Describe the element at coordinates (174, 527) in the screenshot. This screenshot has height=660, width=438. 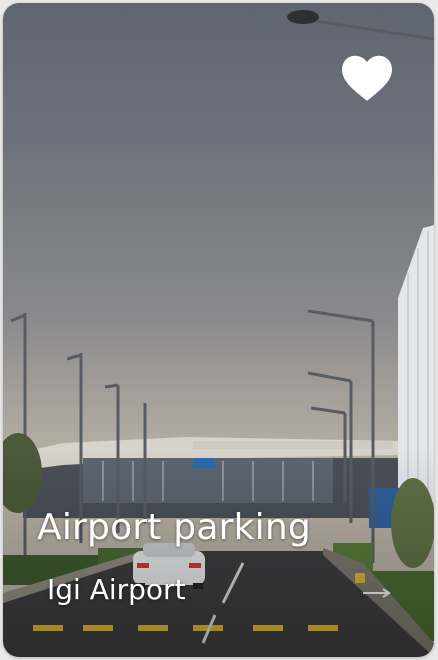
I see `card-title: Airport parking` at that location.